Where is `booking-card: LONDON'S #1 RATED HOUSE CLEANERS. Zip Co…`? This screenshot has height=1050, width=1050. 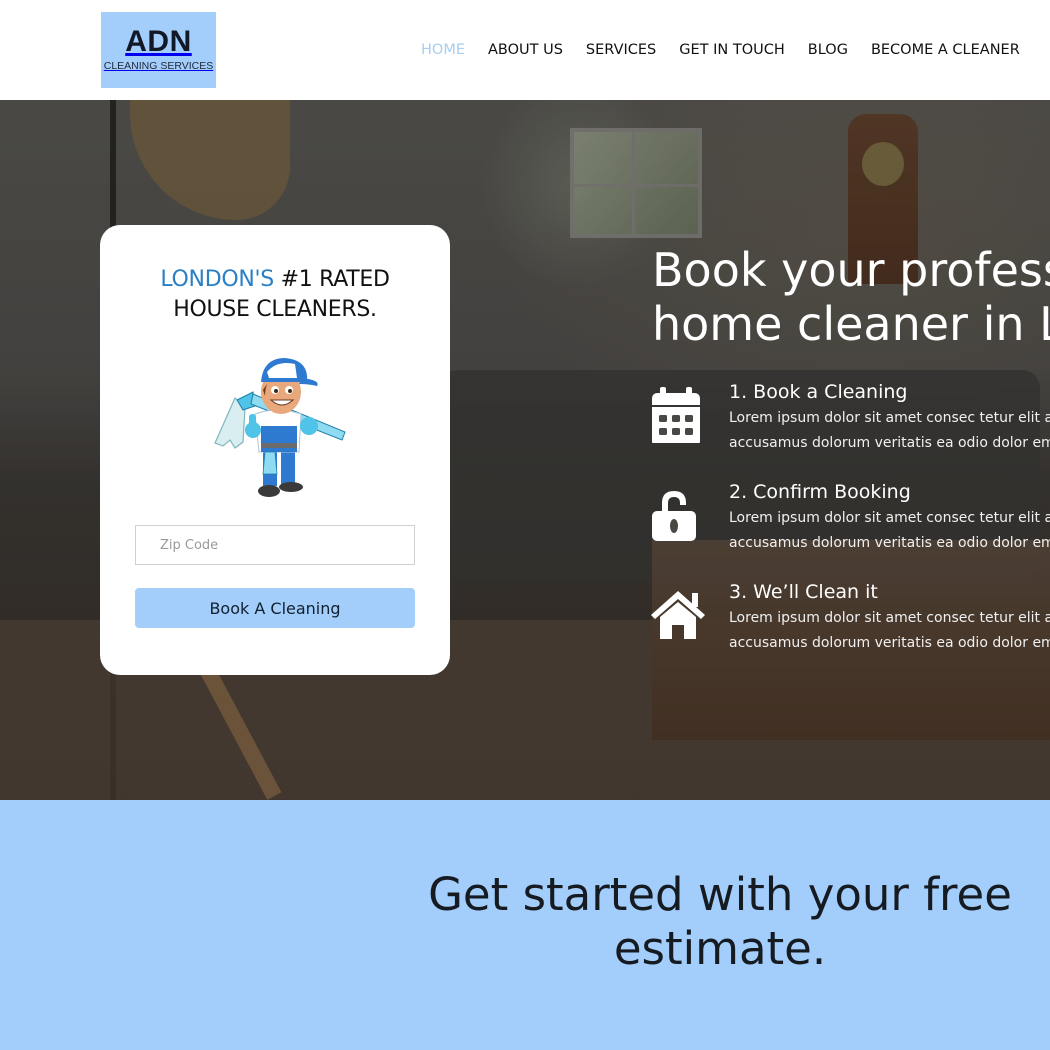
booking-card: LONDON'S #1 RATED HOUSE CLEANERS. Zip Co… is located at coordinates (275, 450).